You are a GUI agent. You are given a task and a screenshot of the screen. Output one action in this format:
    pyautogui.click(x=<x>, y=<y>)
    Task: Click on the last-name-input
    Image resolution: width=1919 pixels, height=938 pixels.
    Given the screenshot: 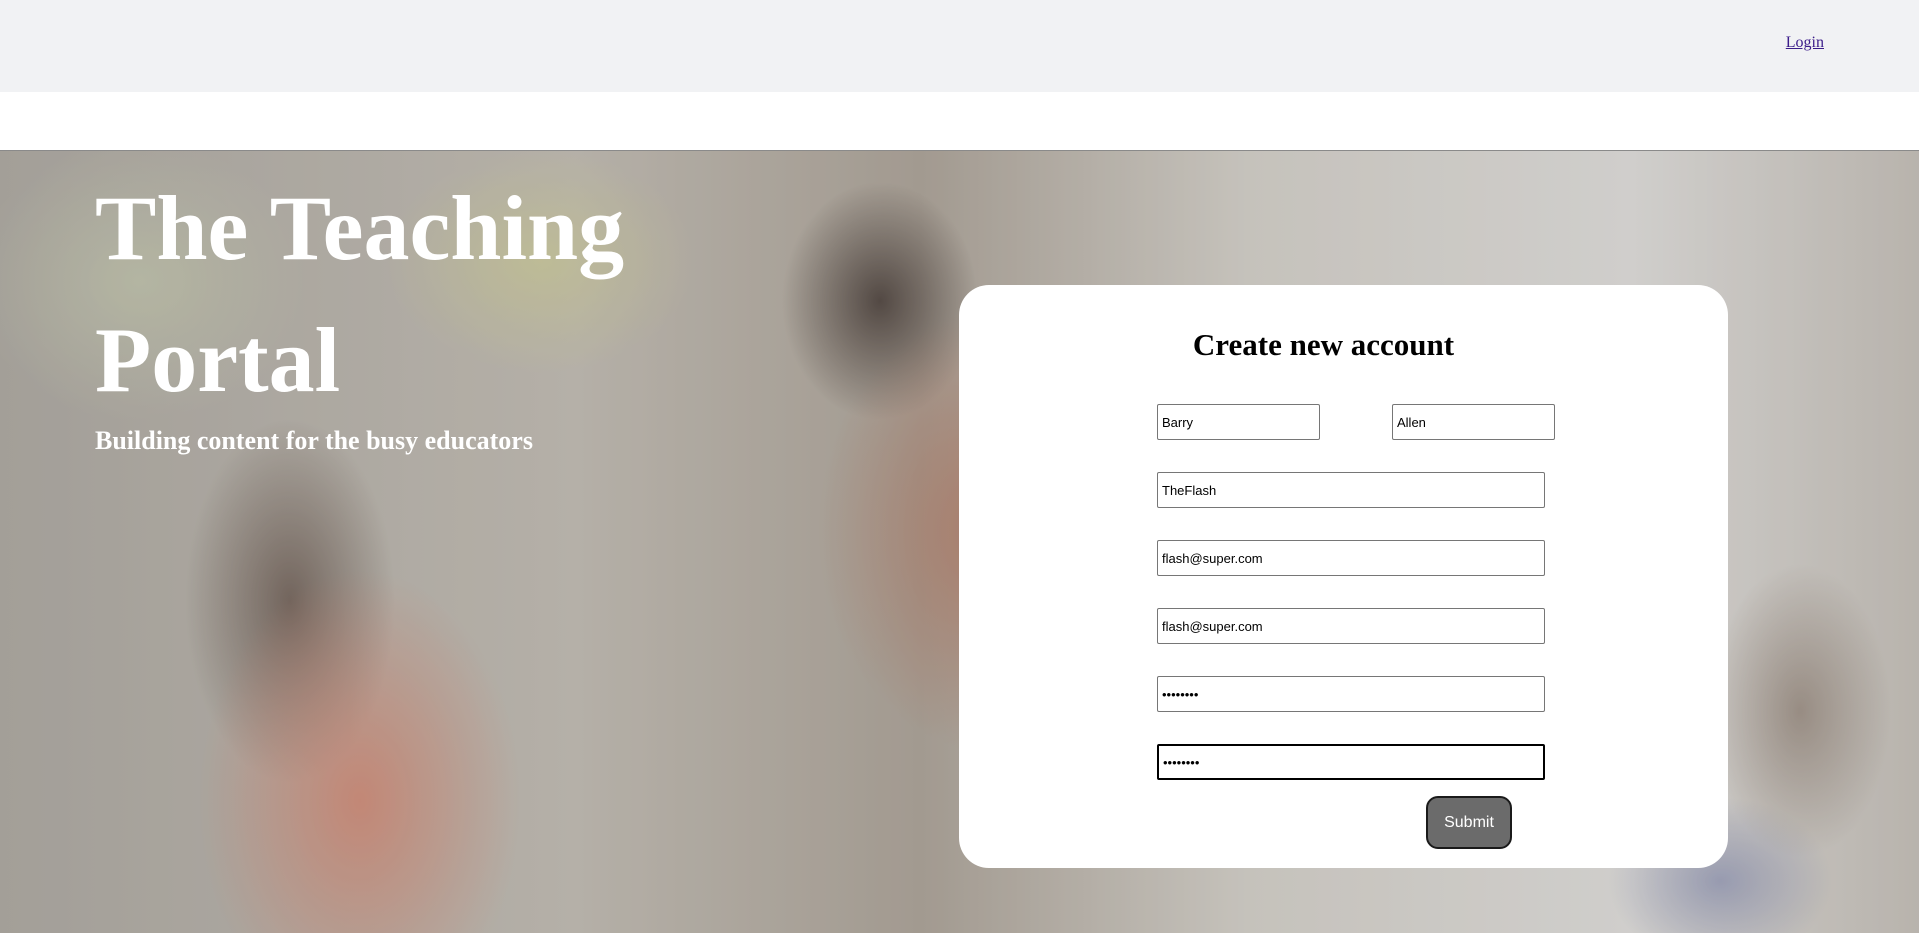 What is the action you would take?
    pyautogui.click(x=1473, y=422)
    